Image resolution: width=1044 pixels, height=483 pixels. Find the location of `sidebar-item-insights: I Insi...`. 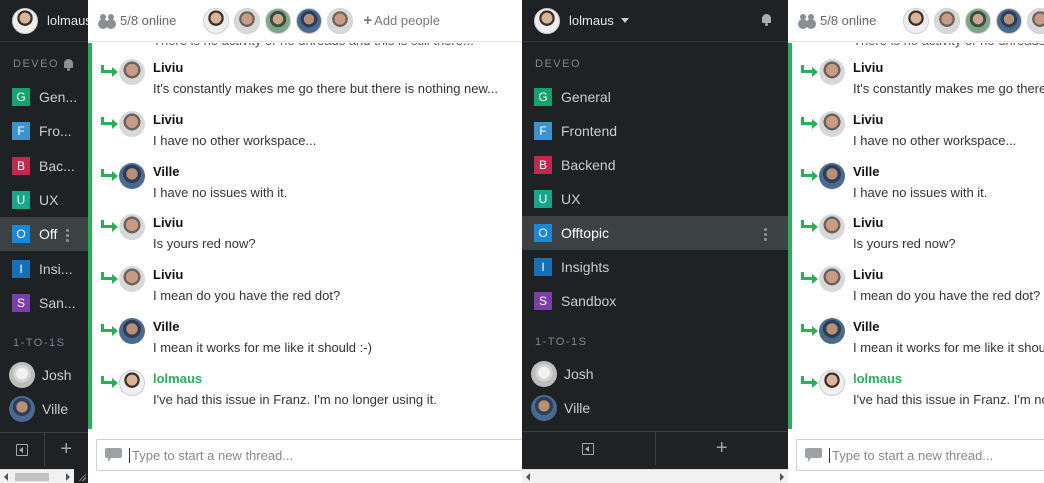

sidebar-item-insights: I Insi... is located at coordinates (44, 269).